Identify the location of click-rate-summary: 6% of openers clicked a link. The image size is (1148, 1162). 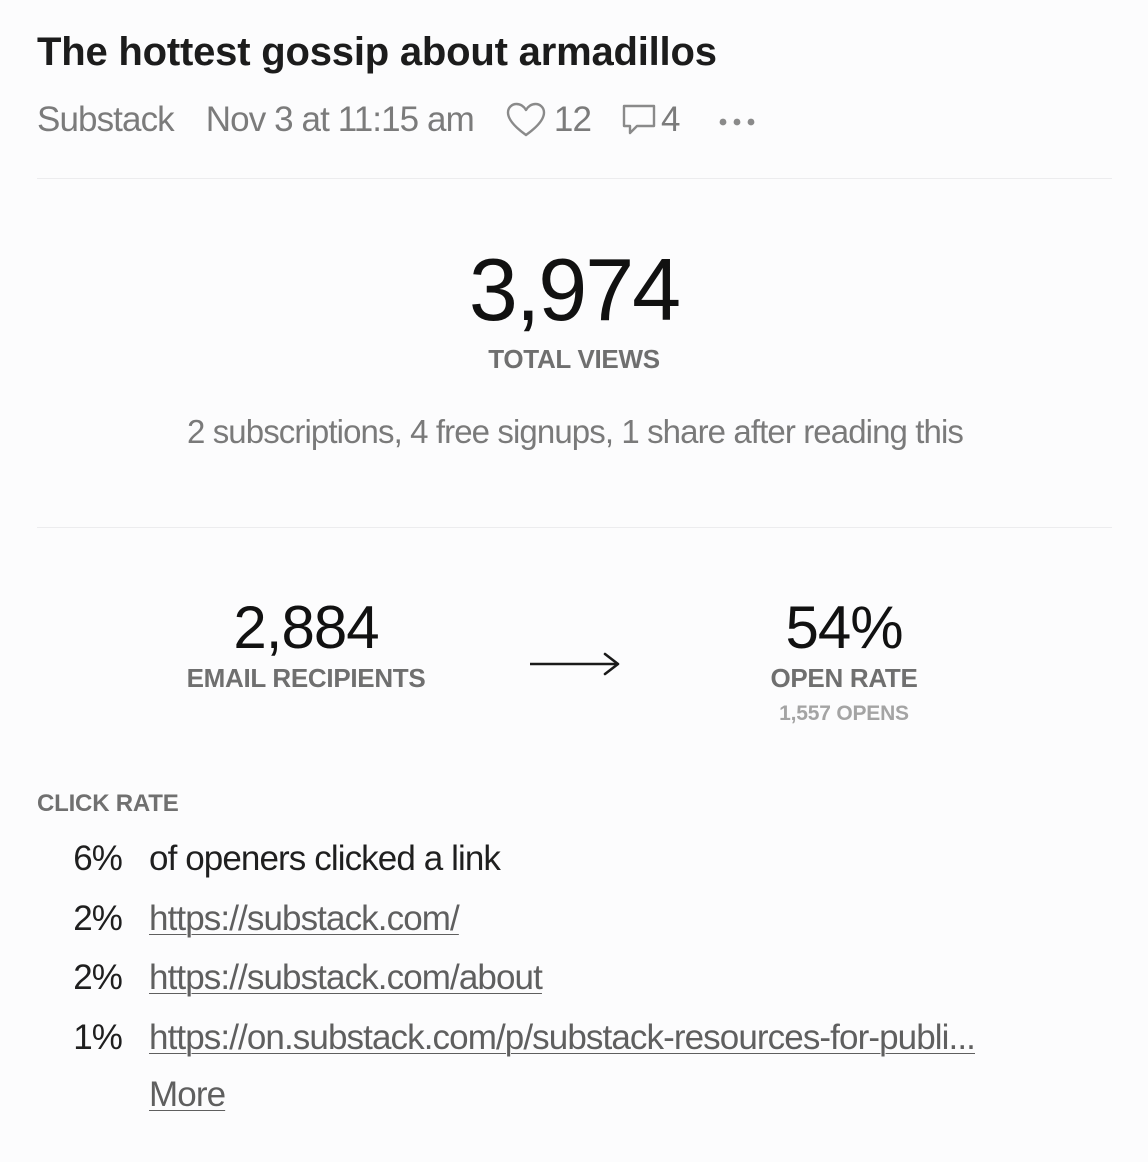
(250, 859).